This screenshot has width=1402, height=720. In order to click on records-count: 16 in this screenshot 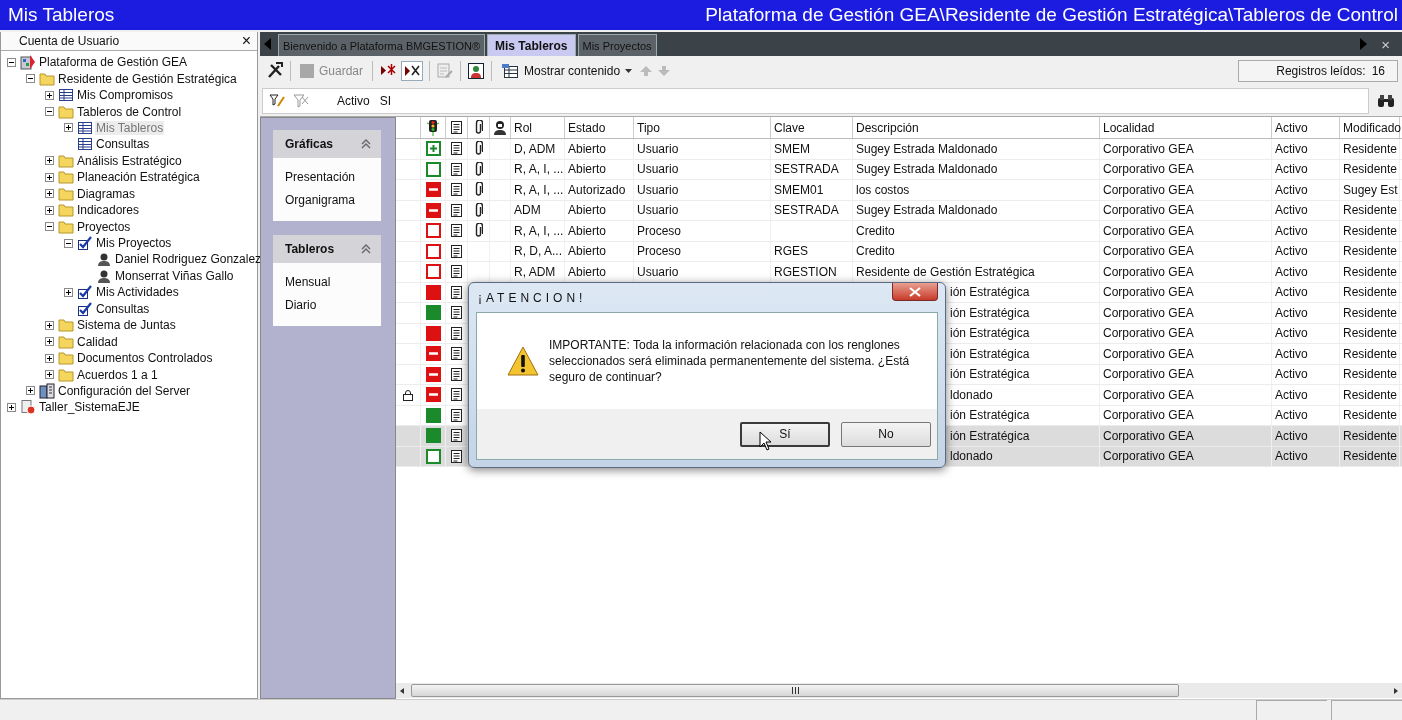, I will do `click(1378, 71)`.